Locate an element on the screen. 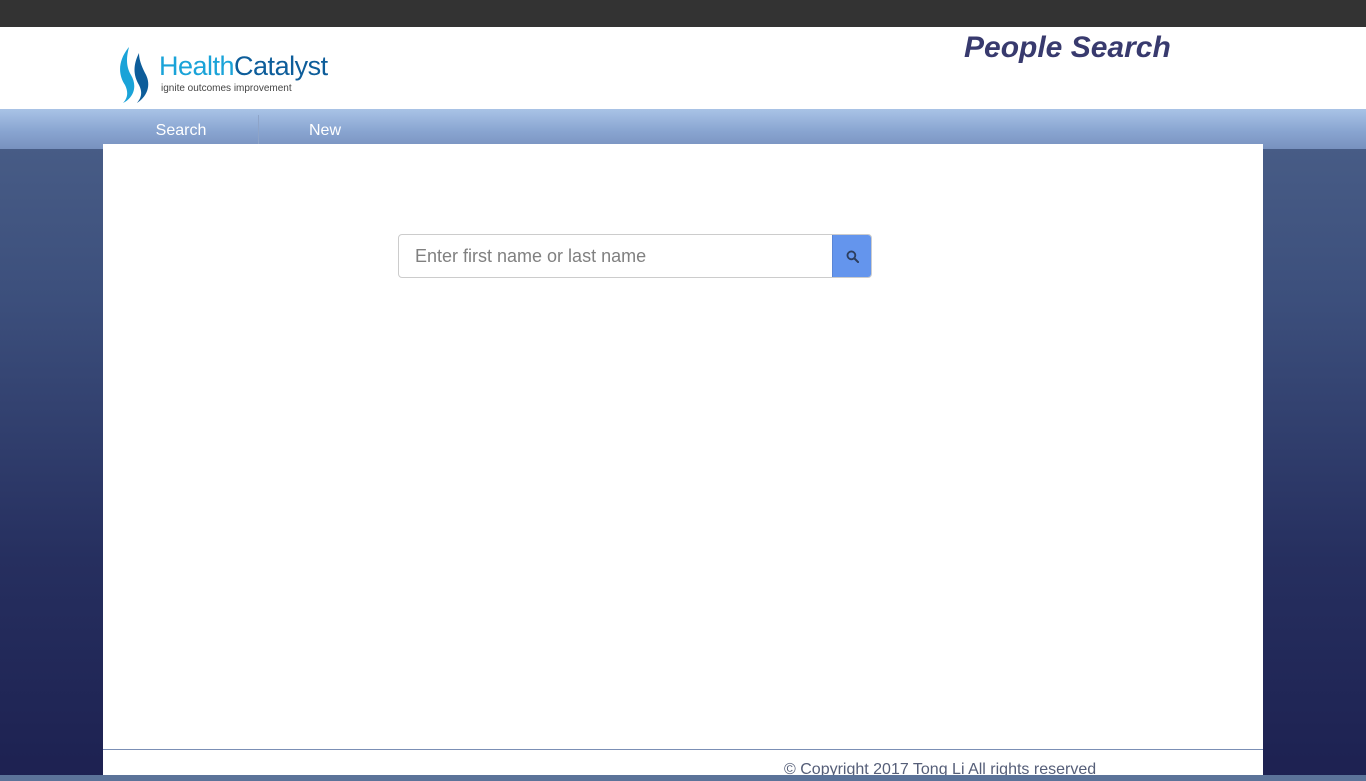 This screenshot has width=1366, height=781. main-navbar: Search New is located at coordinates (683, 129).